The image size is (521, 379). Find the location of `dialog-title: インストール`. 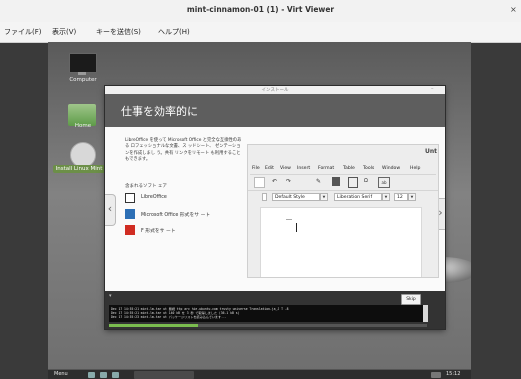

dialog-title: インストール is located at coordinates (275, 90).